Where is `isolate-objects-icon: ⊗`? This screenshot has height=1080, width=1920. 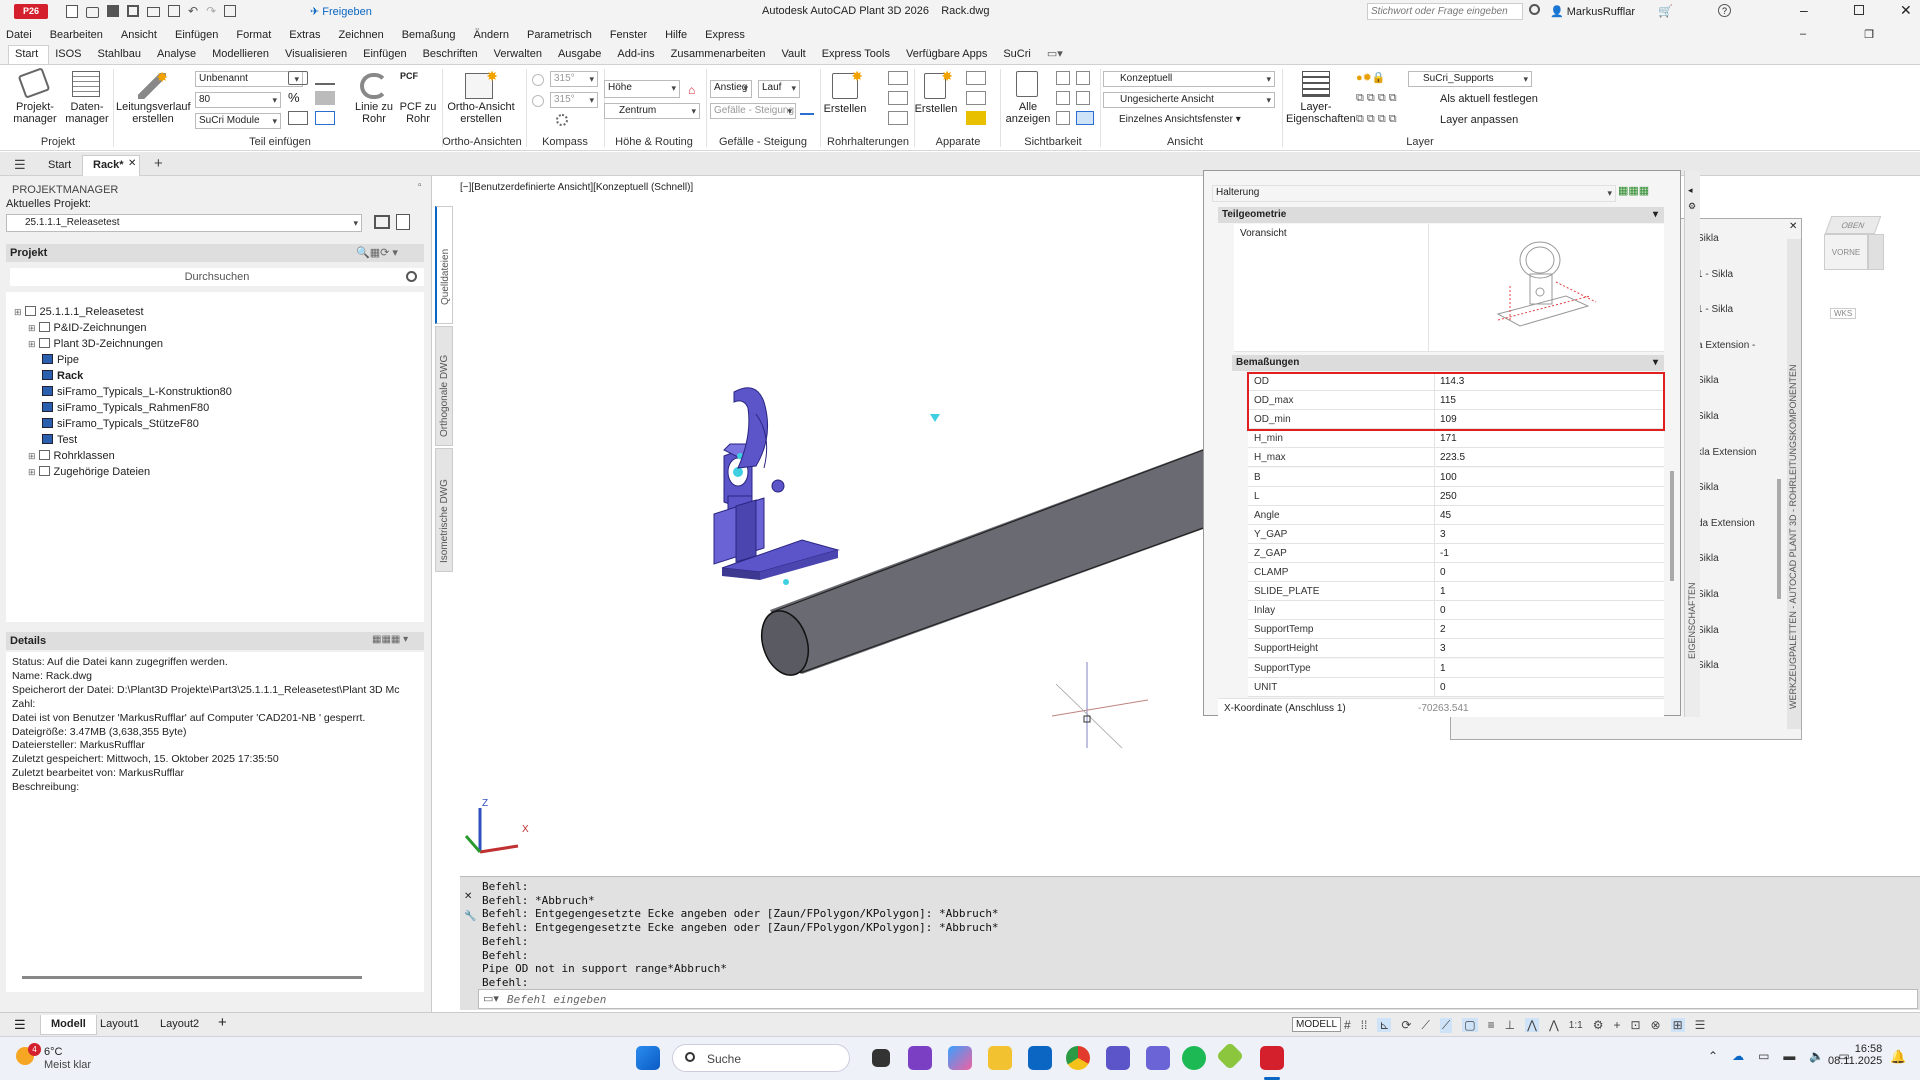 isolate-objects-icon: ⊗ is located at coordinates (1656, 1025).